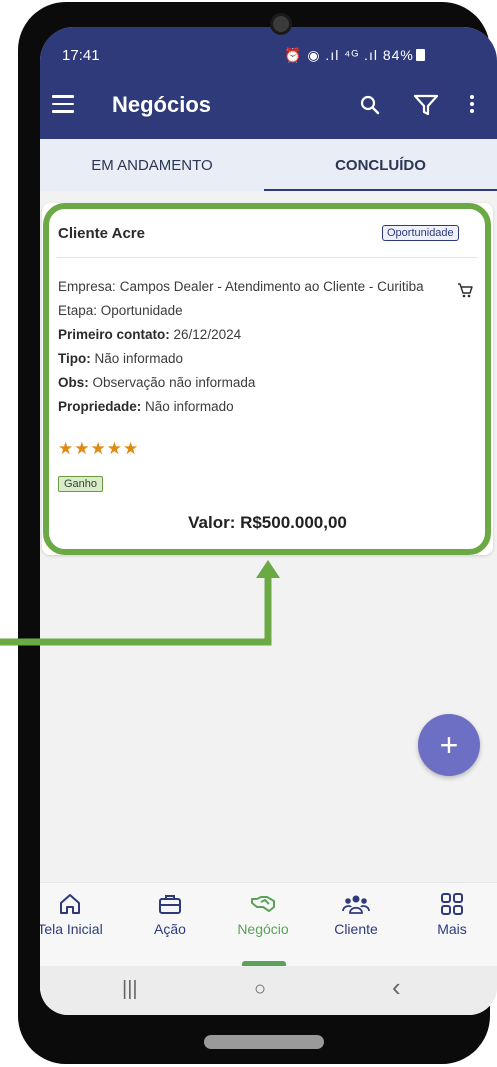  I want to click on handshake-icon, so click(263, 904).